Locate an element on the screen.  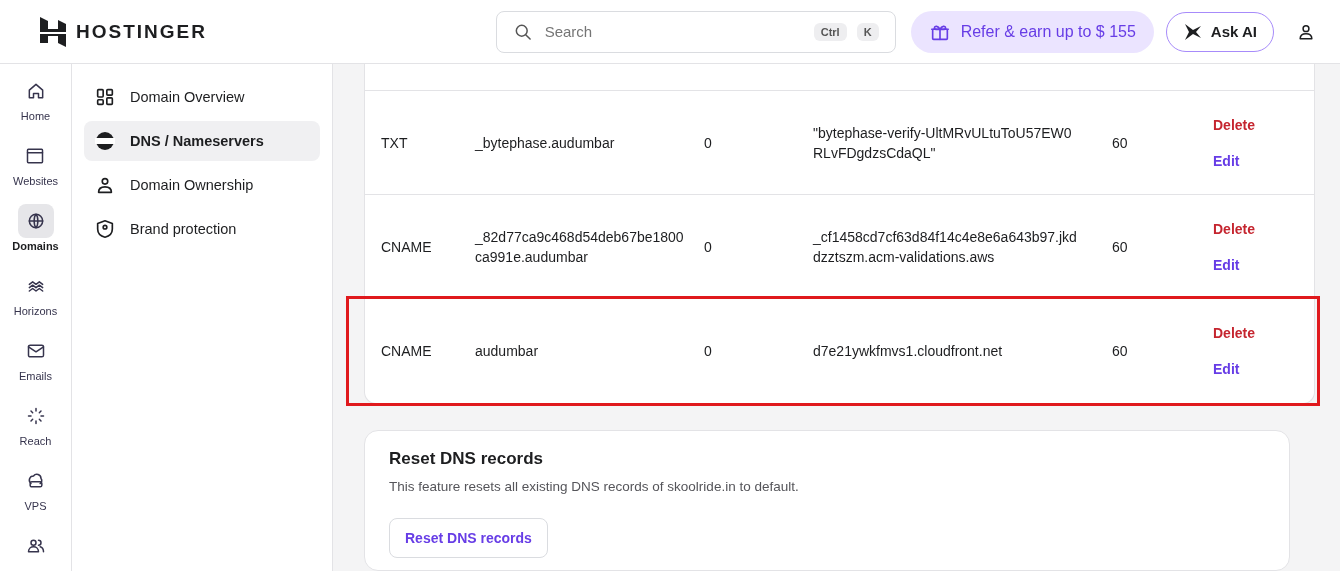
record-name: _bytephase.audumbar is located at coordinates (545, 143).